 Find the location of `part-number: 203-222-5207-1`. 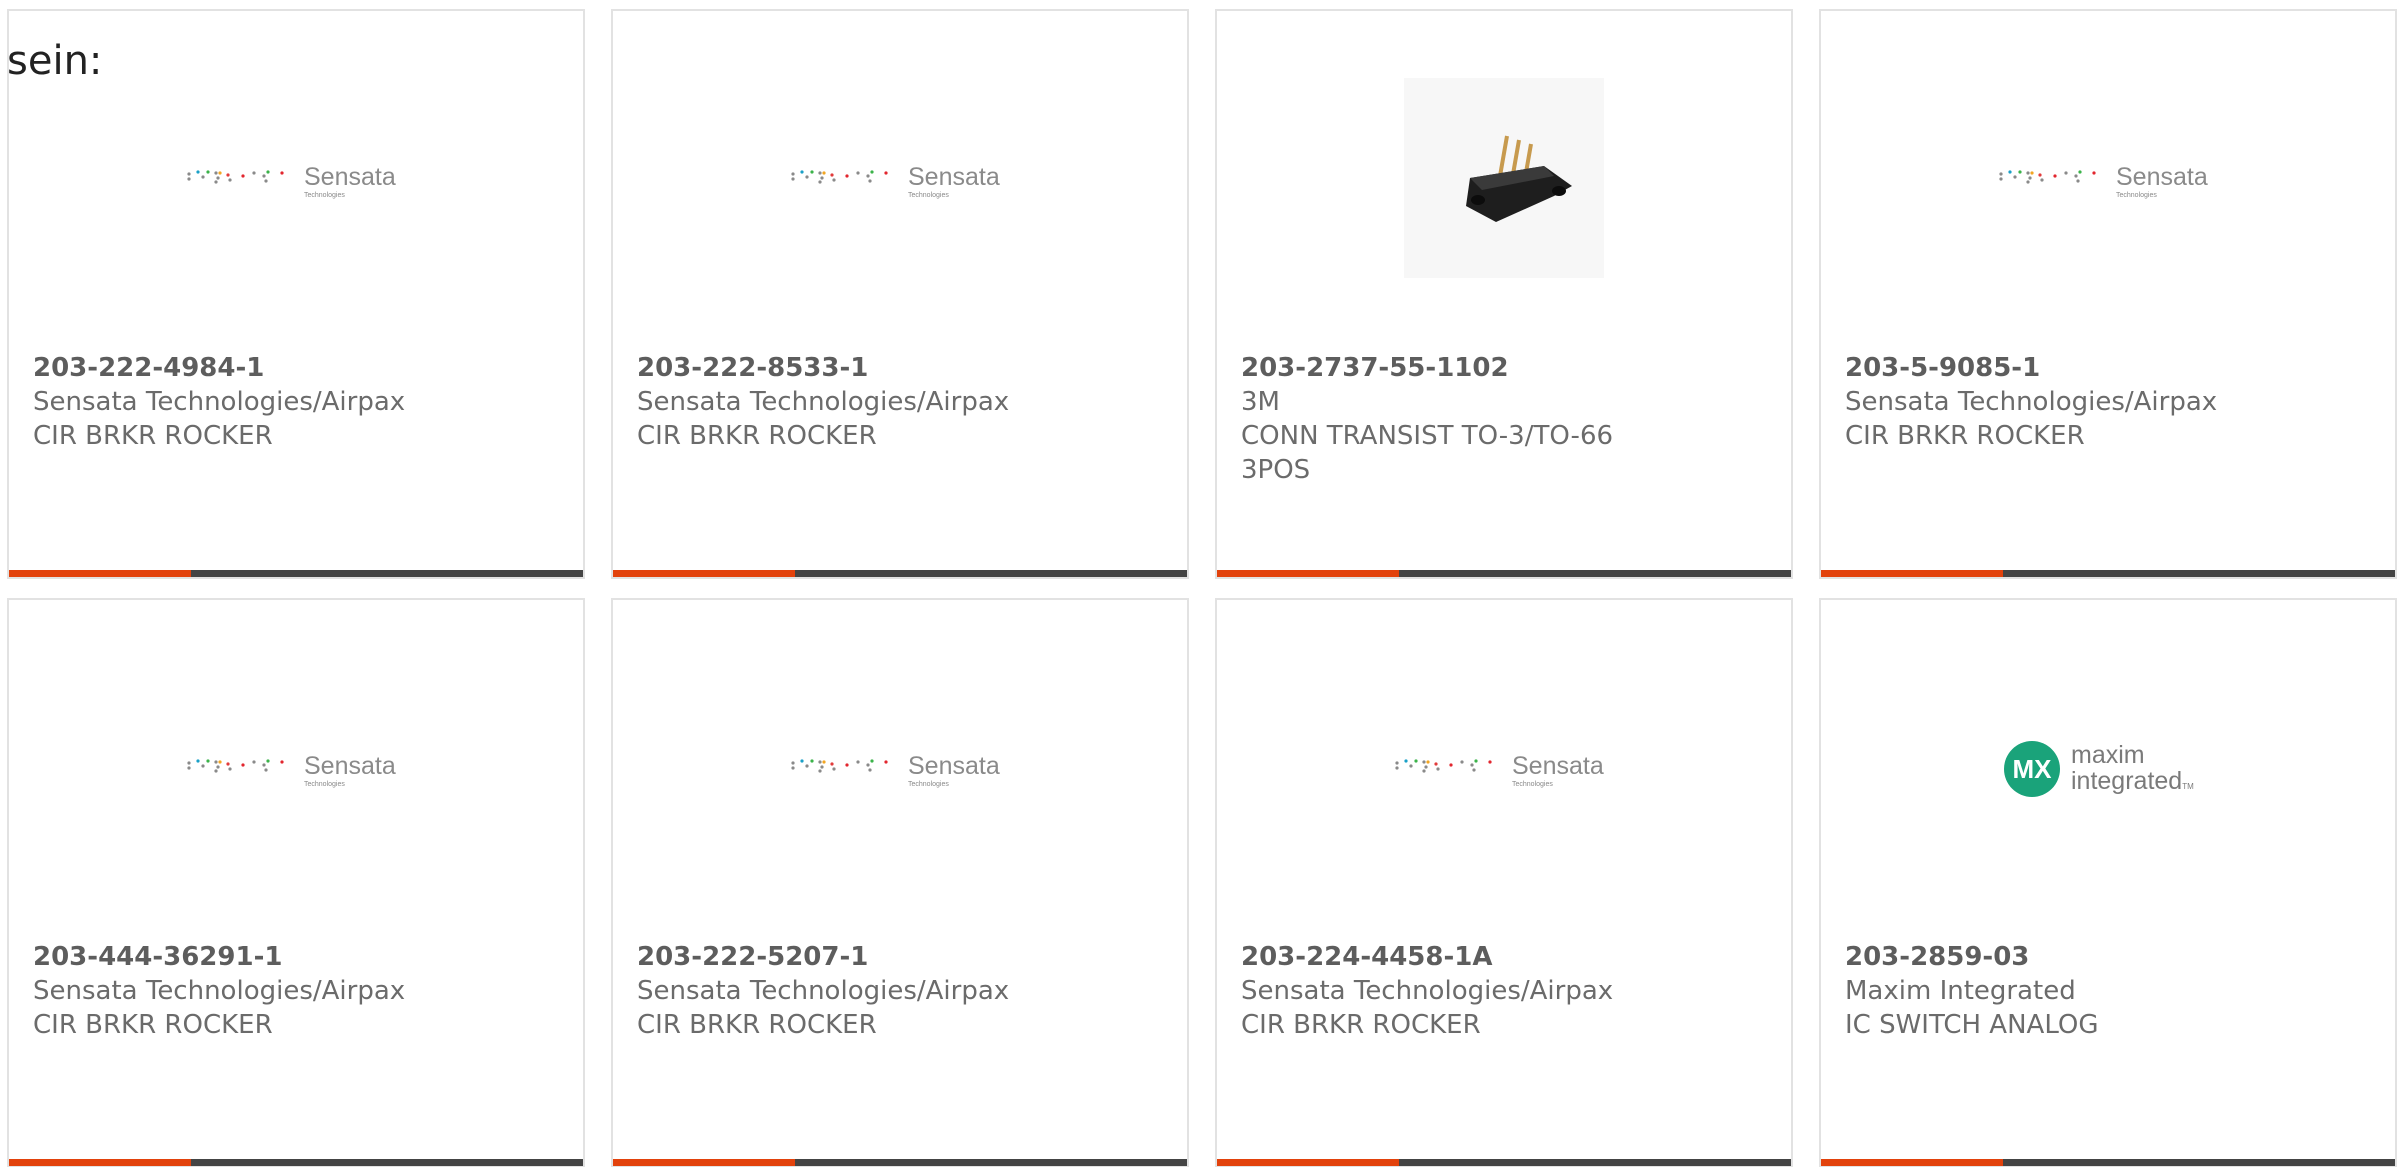

part-number: 203-222-5207-1 is located at coordinates (897, 957).